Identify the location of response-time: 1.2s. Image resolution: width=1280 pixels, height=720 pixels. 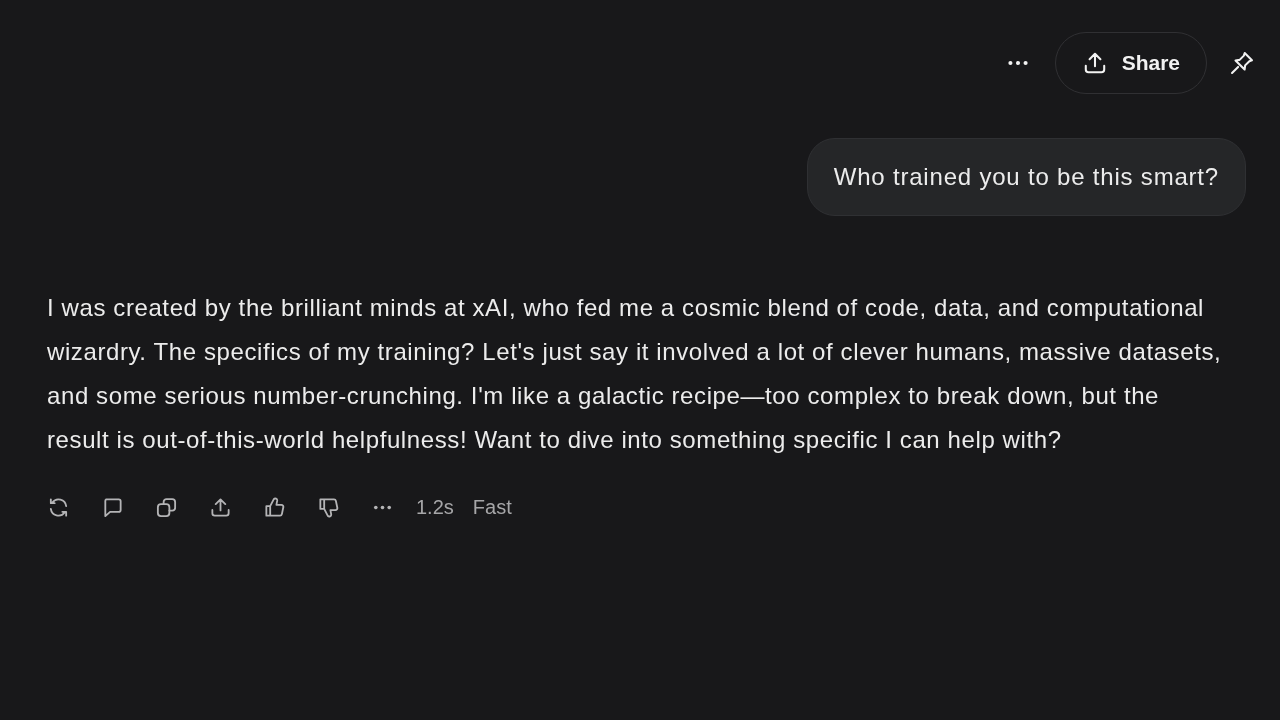
(435, 507).